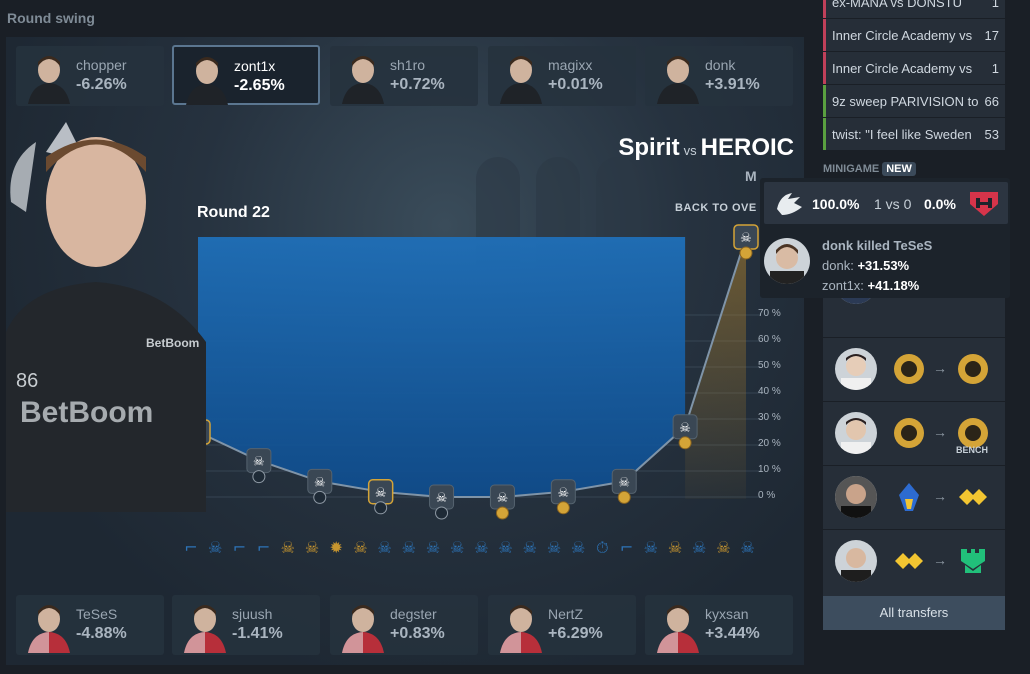 This screenshot has width=1030, height=674. Describe the element at coordinates (869, 169) in the screenshot. I see `minigame-header: MINIGAME NEW` at that location.